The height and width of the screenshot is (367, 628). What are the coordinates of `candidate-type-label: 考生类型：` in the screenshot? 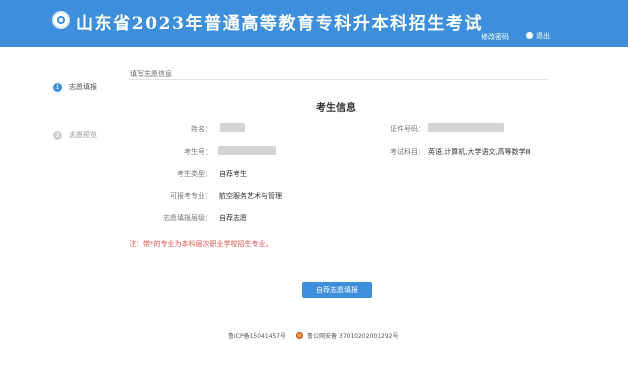 It's located at (194, 174).